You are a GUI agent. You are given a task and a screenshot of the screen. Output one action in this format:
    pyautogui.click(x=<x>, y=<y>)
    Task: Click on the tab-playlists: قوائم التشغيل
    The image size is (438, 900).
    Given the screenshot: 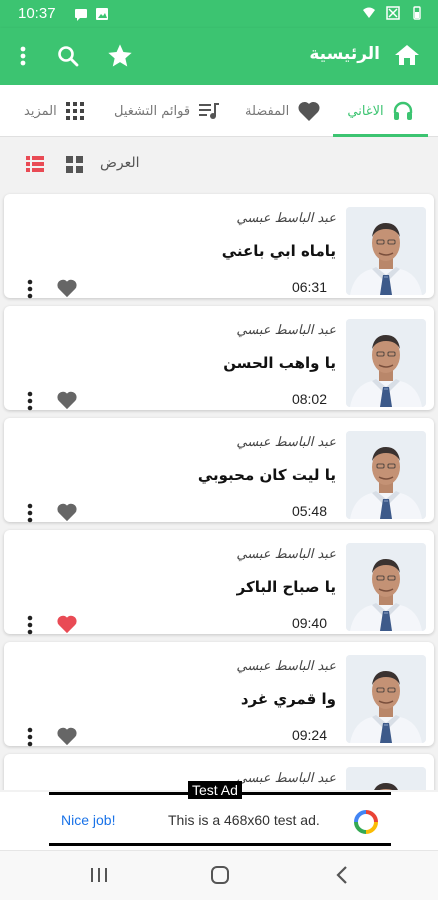 What is the action you would take?
    pyautogui.click(x=167, y=111)
    